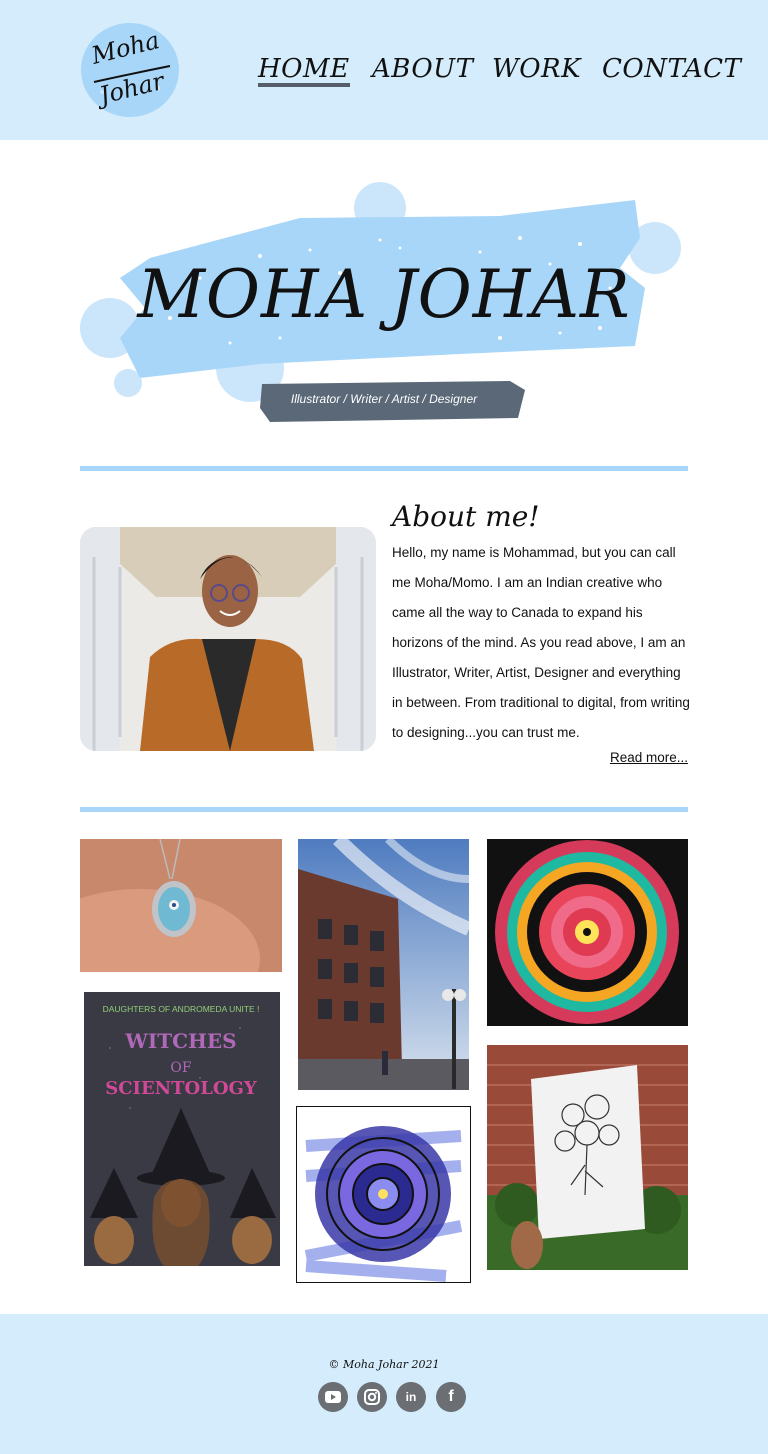  Describe the element at coordinates (384, 399) in the screenshot. I see `hero-subtitle: Illustrator / Writer / Artist / Designer` at that location.